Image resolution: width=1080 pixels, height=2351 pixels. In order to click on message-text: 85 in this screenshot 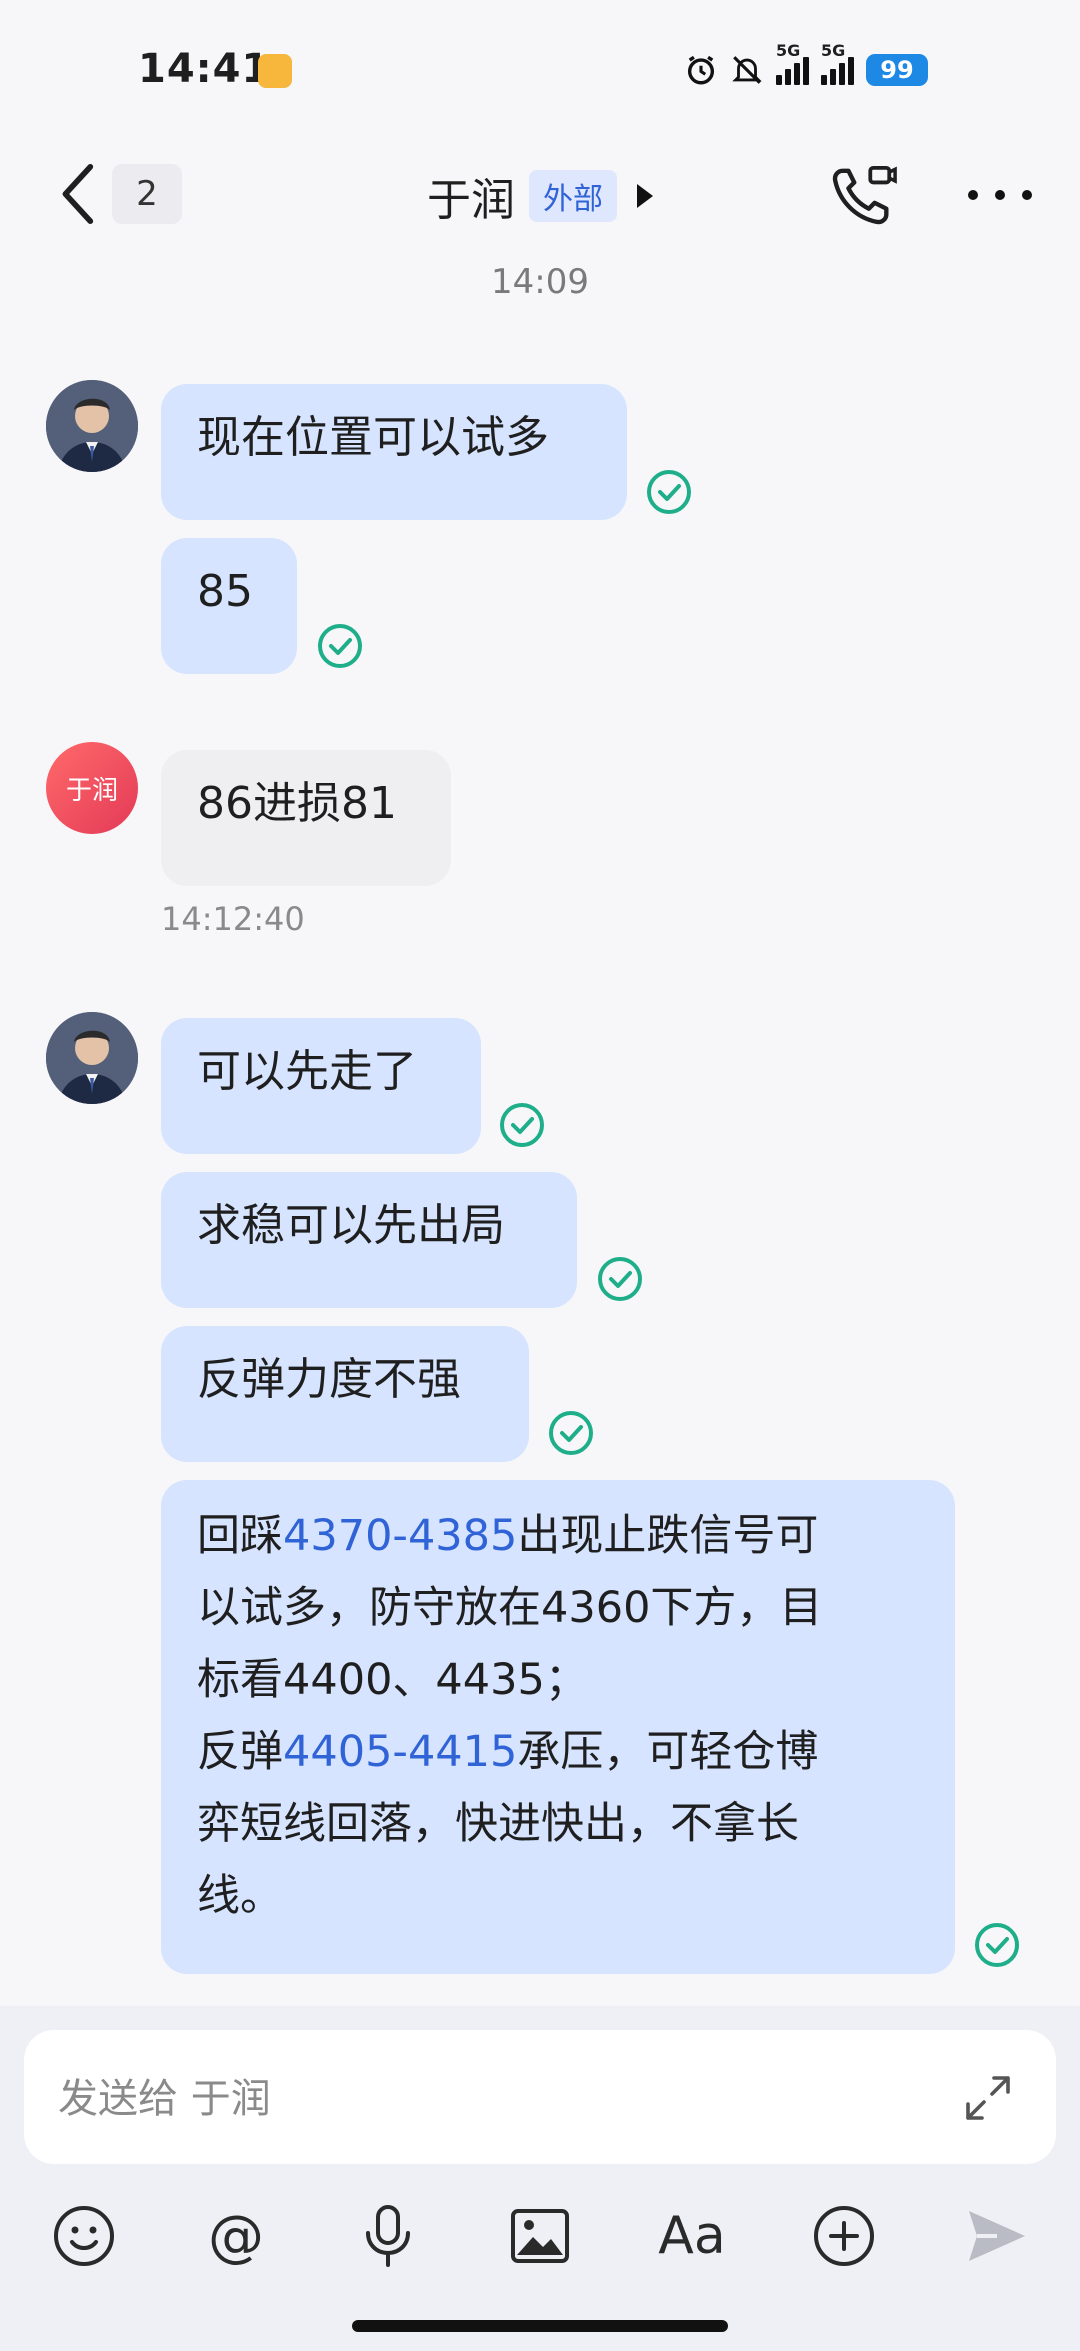, I will do `click(225, 591)`.